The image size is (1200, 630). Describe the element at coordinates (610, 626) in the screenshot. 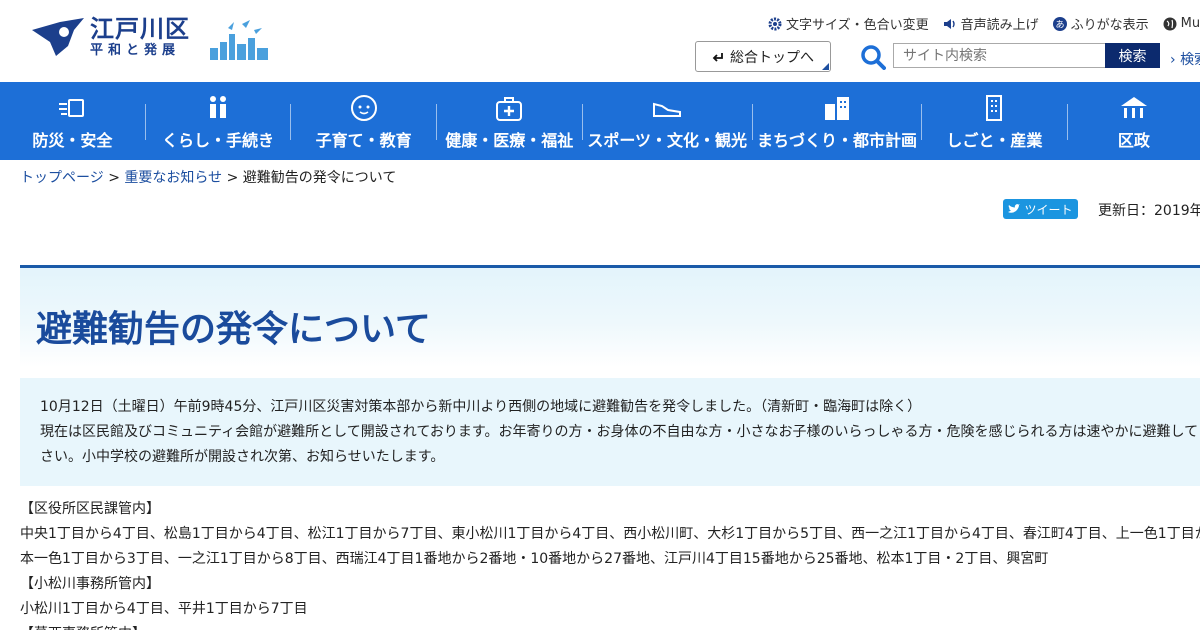

I see `section-heading: 【葛西事務所管内】` at that location.